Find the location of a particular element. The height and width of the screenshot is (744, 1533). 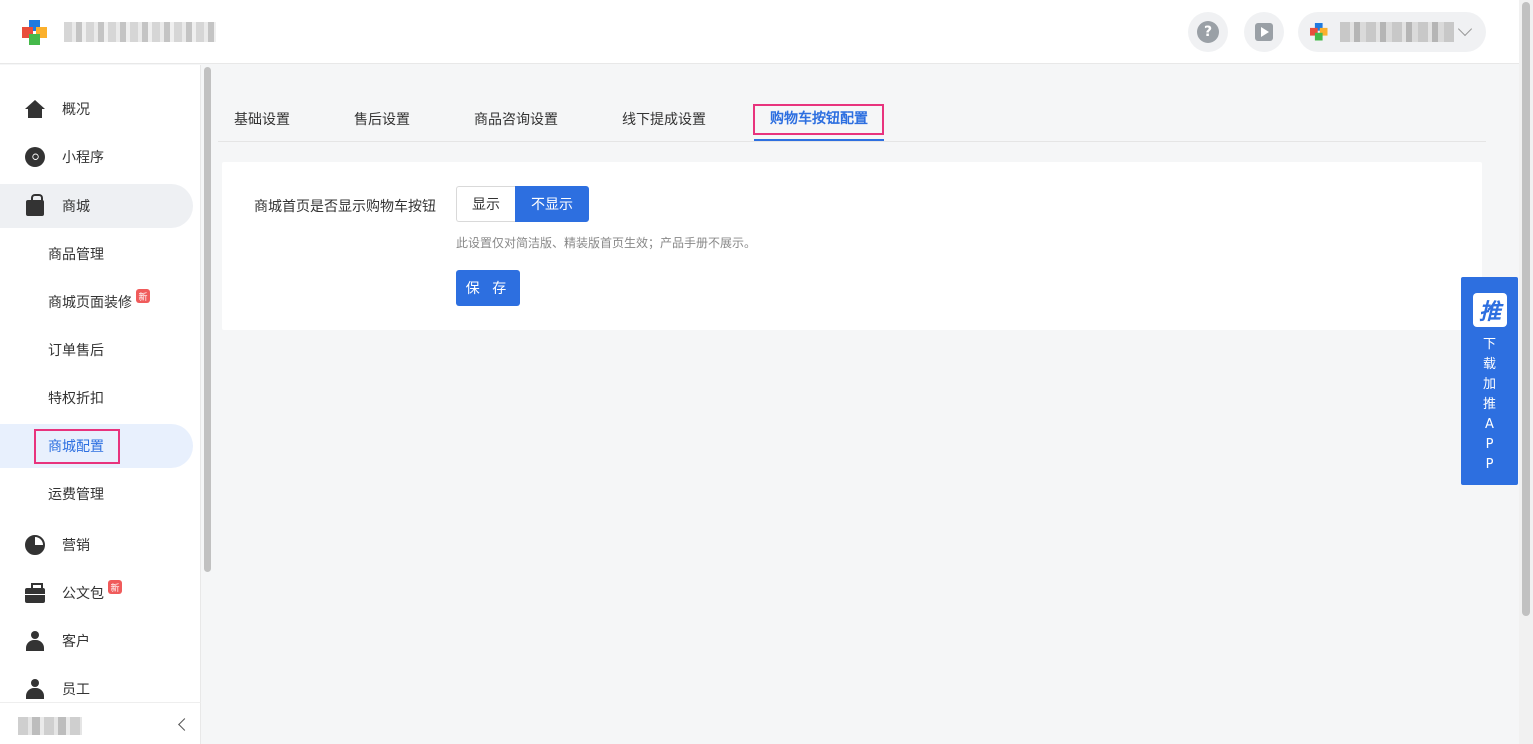

page-scrollbar is located at coordinates (1526, 372).